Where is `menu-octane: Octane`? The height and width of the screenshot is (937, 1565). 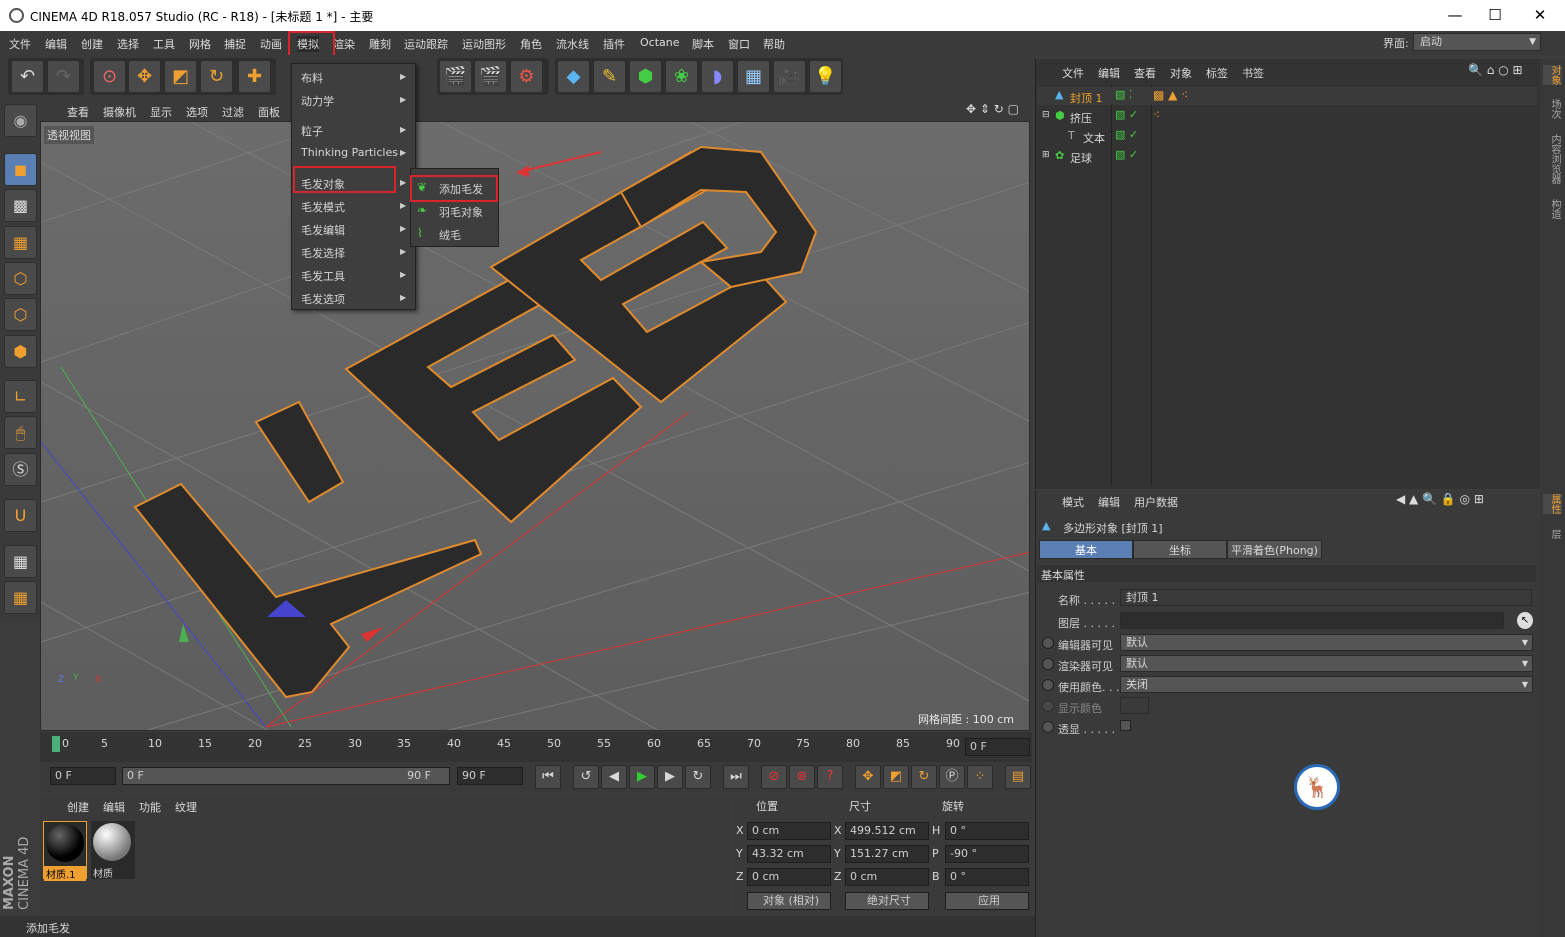
menu-octane: Octane is located at coordinates (660, 42).